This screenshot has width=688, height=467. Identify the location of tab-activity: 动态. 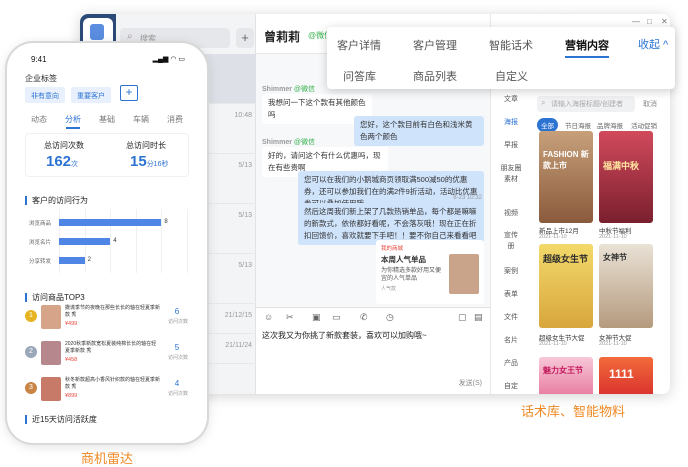
(39, 119).